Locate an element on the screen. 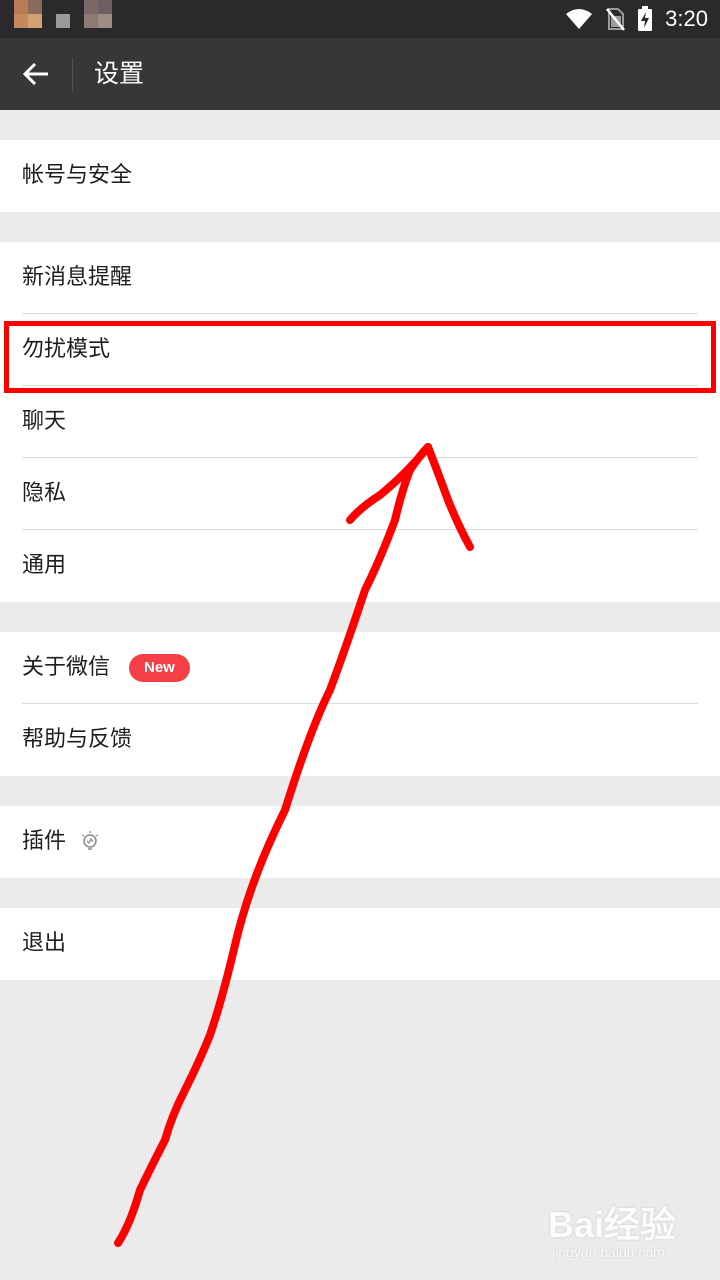 This screenshot has width=720, height=1280. settings-item-plugins: 插件 is located at coordinates (360, 842).